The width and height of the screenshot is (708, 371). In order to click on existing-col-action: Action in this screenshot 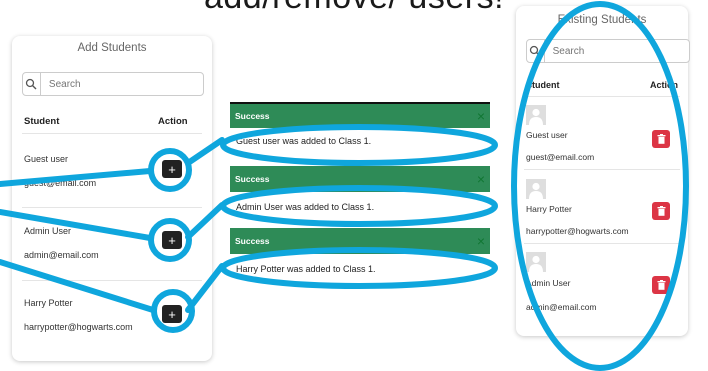, I will do `click(664, 85)`.